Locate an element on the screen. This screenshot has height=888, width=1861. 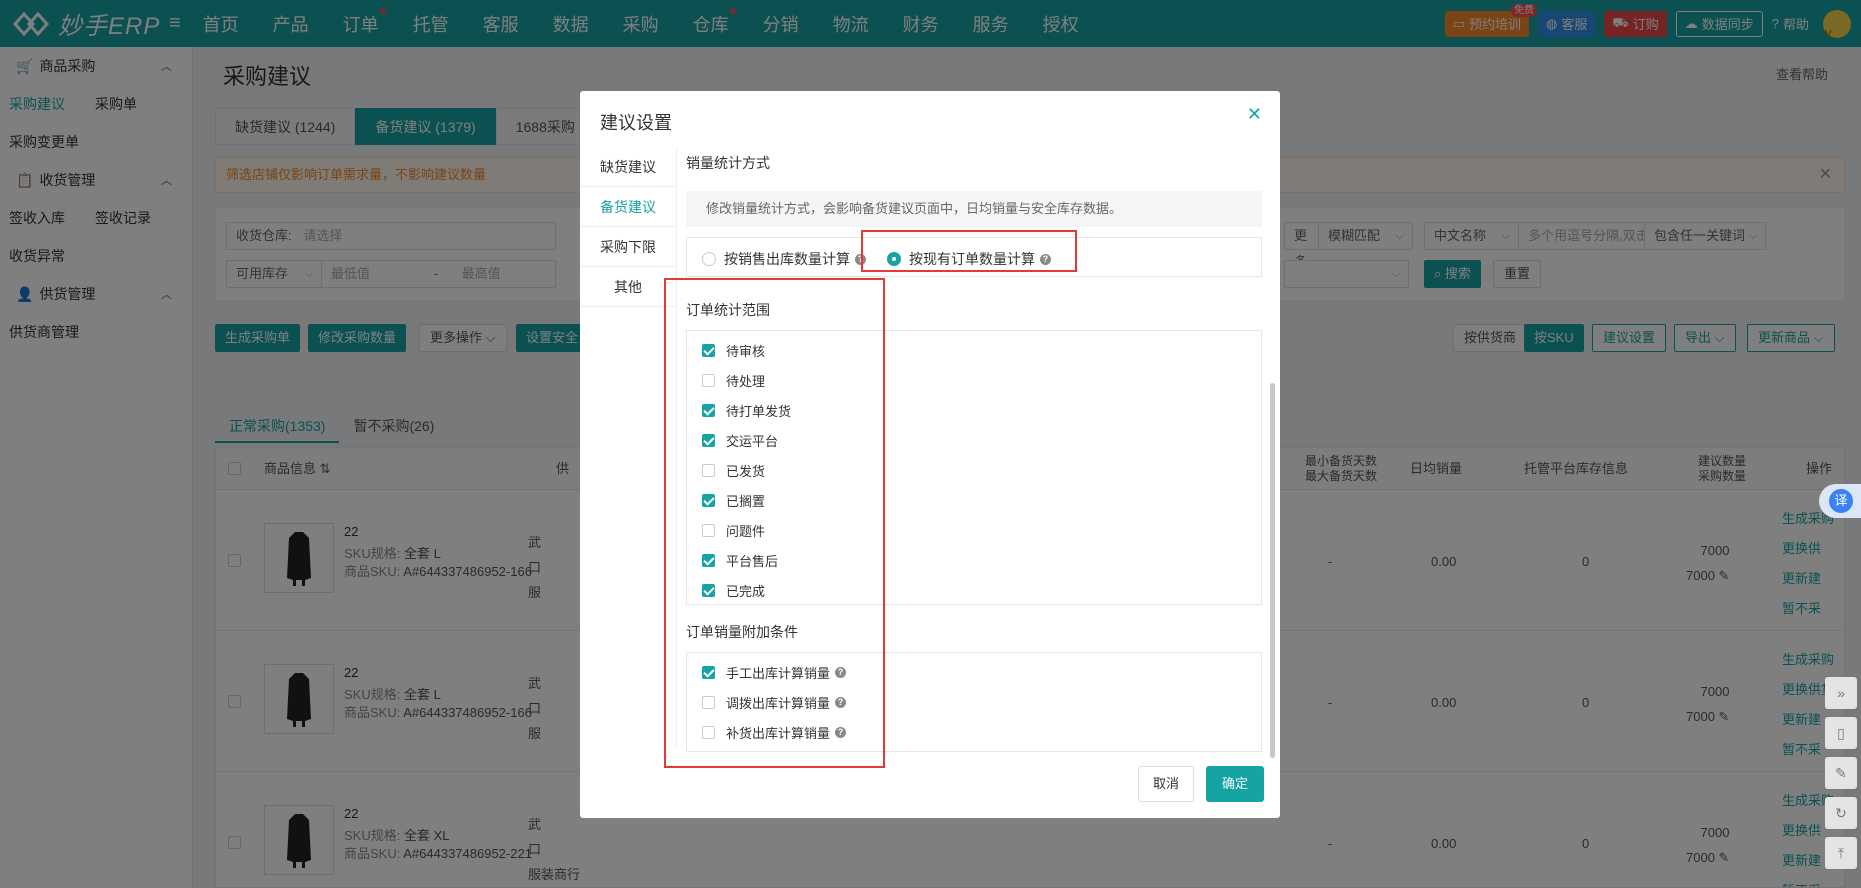
dialog-side-nav: 缺货建议 备货建议 采购下限 其他 is located at coordinates (628, 447).